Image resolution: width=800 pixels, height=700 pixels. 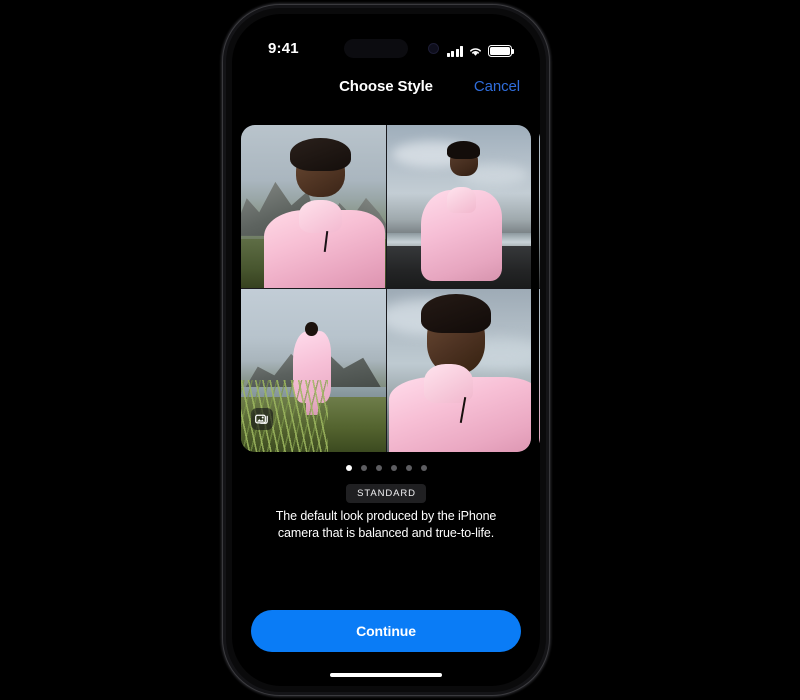 What do you see at coordinates (313, 370) in the screenshot?
I see `photo-grass-field-wide-shot` at bounding box center [313, 370].